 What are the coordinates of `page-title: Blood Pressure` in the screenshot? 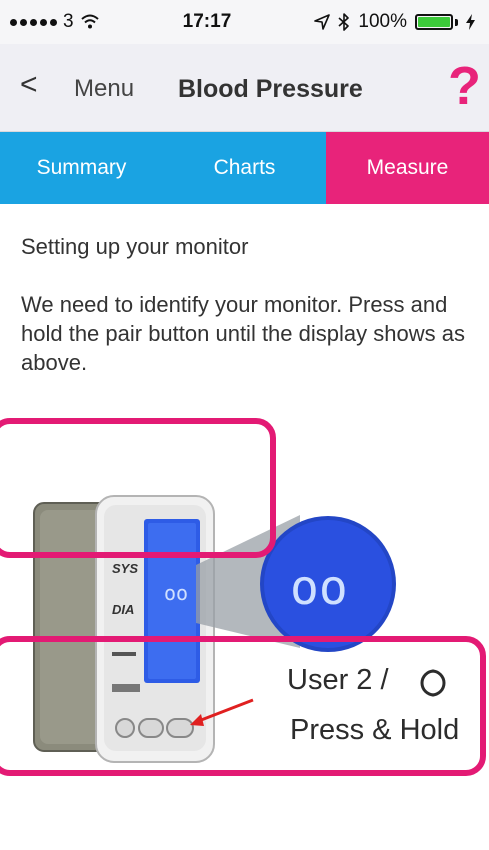 It's located at (270, 89).